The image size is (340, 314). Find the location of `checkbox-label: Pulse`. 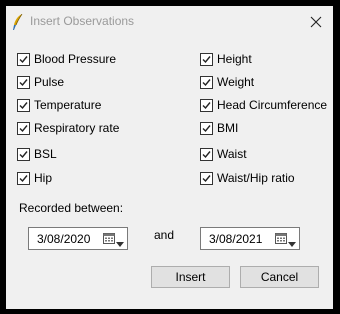

checkbox-label: Pulse is located at coordinates (49, 82).